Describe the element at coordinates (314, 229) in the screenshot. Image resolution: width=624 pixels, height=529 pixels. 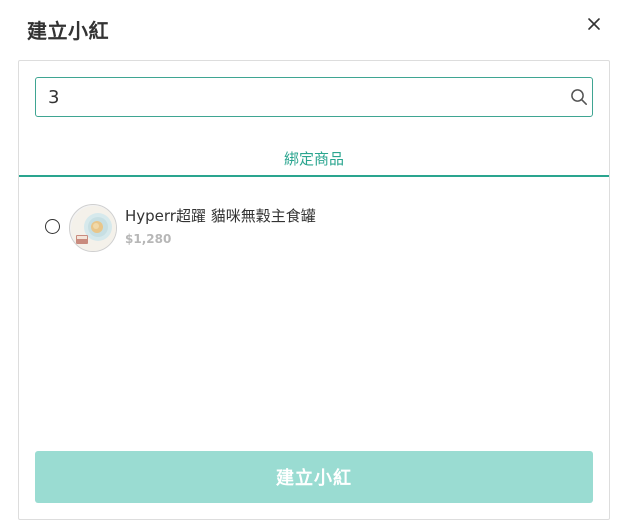
I see `list-item: Hyperr超躍 貓咪無穀主食罐 $1,280` at that location.